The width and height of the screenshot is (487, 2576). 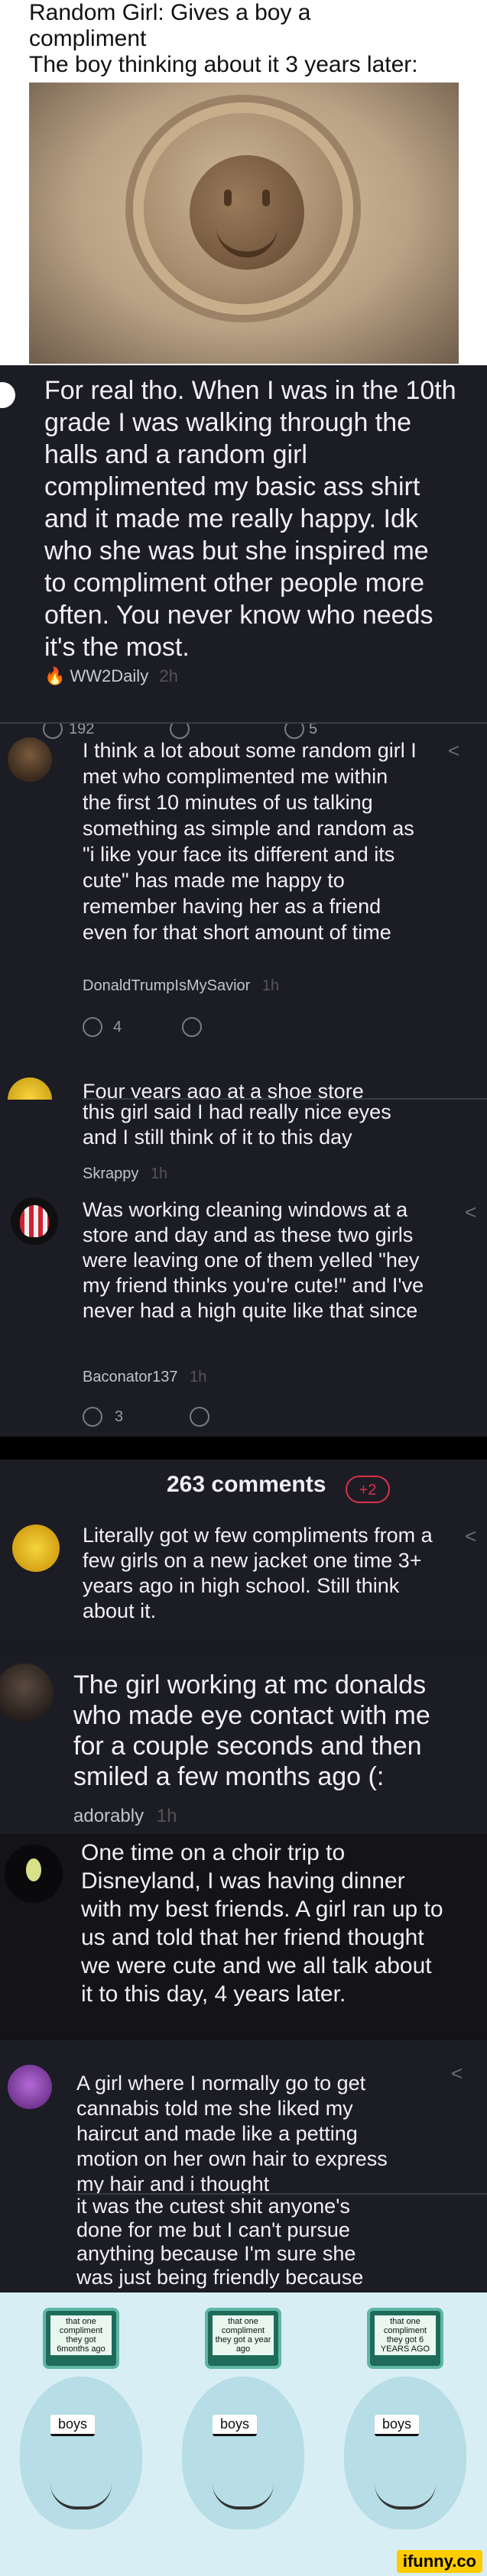 I want to click on separator-bar, so click(x=243, y=1448).